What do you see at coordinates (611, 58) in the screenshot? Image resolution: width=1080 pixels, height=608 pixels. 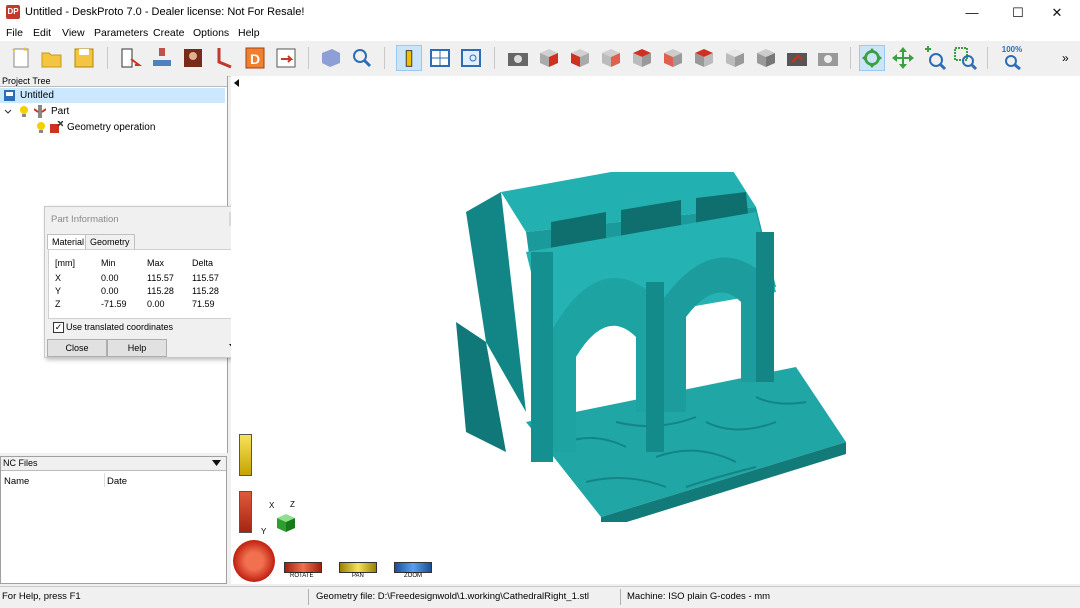 I see `view-3-icon` at bounding box center [611, 58].